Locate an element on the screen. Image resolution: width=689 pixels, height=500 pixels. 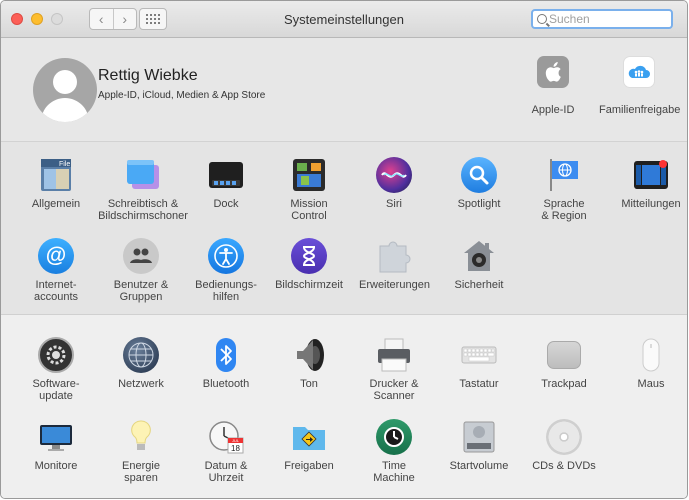
puzzle-piece-icon is located at coordinates (394, 256).